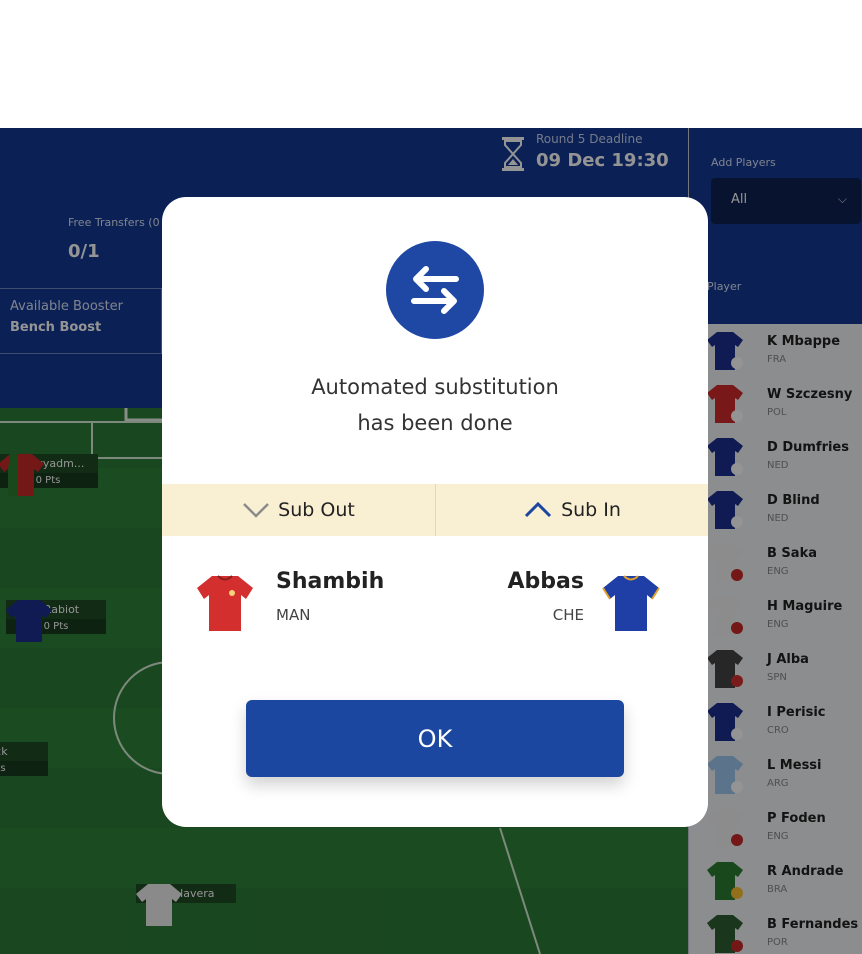 This screenshot has width=862, height=954. I want to click on chevron-up-icon, so click(538, 509).